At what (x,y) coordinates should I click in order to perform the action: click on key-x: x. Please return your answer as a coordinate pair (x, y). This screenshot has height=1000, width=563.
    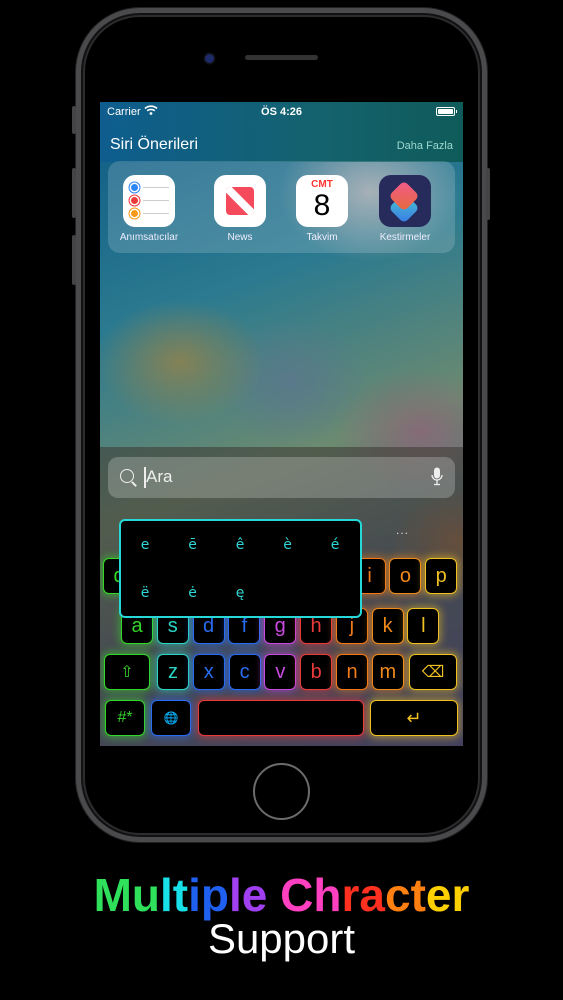
    Looking at the image, I should click on (208, 672).